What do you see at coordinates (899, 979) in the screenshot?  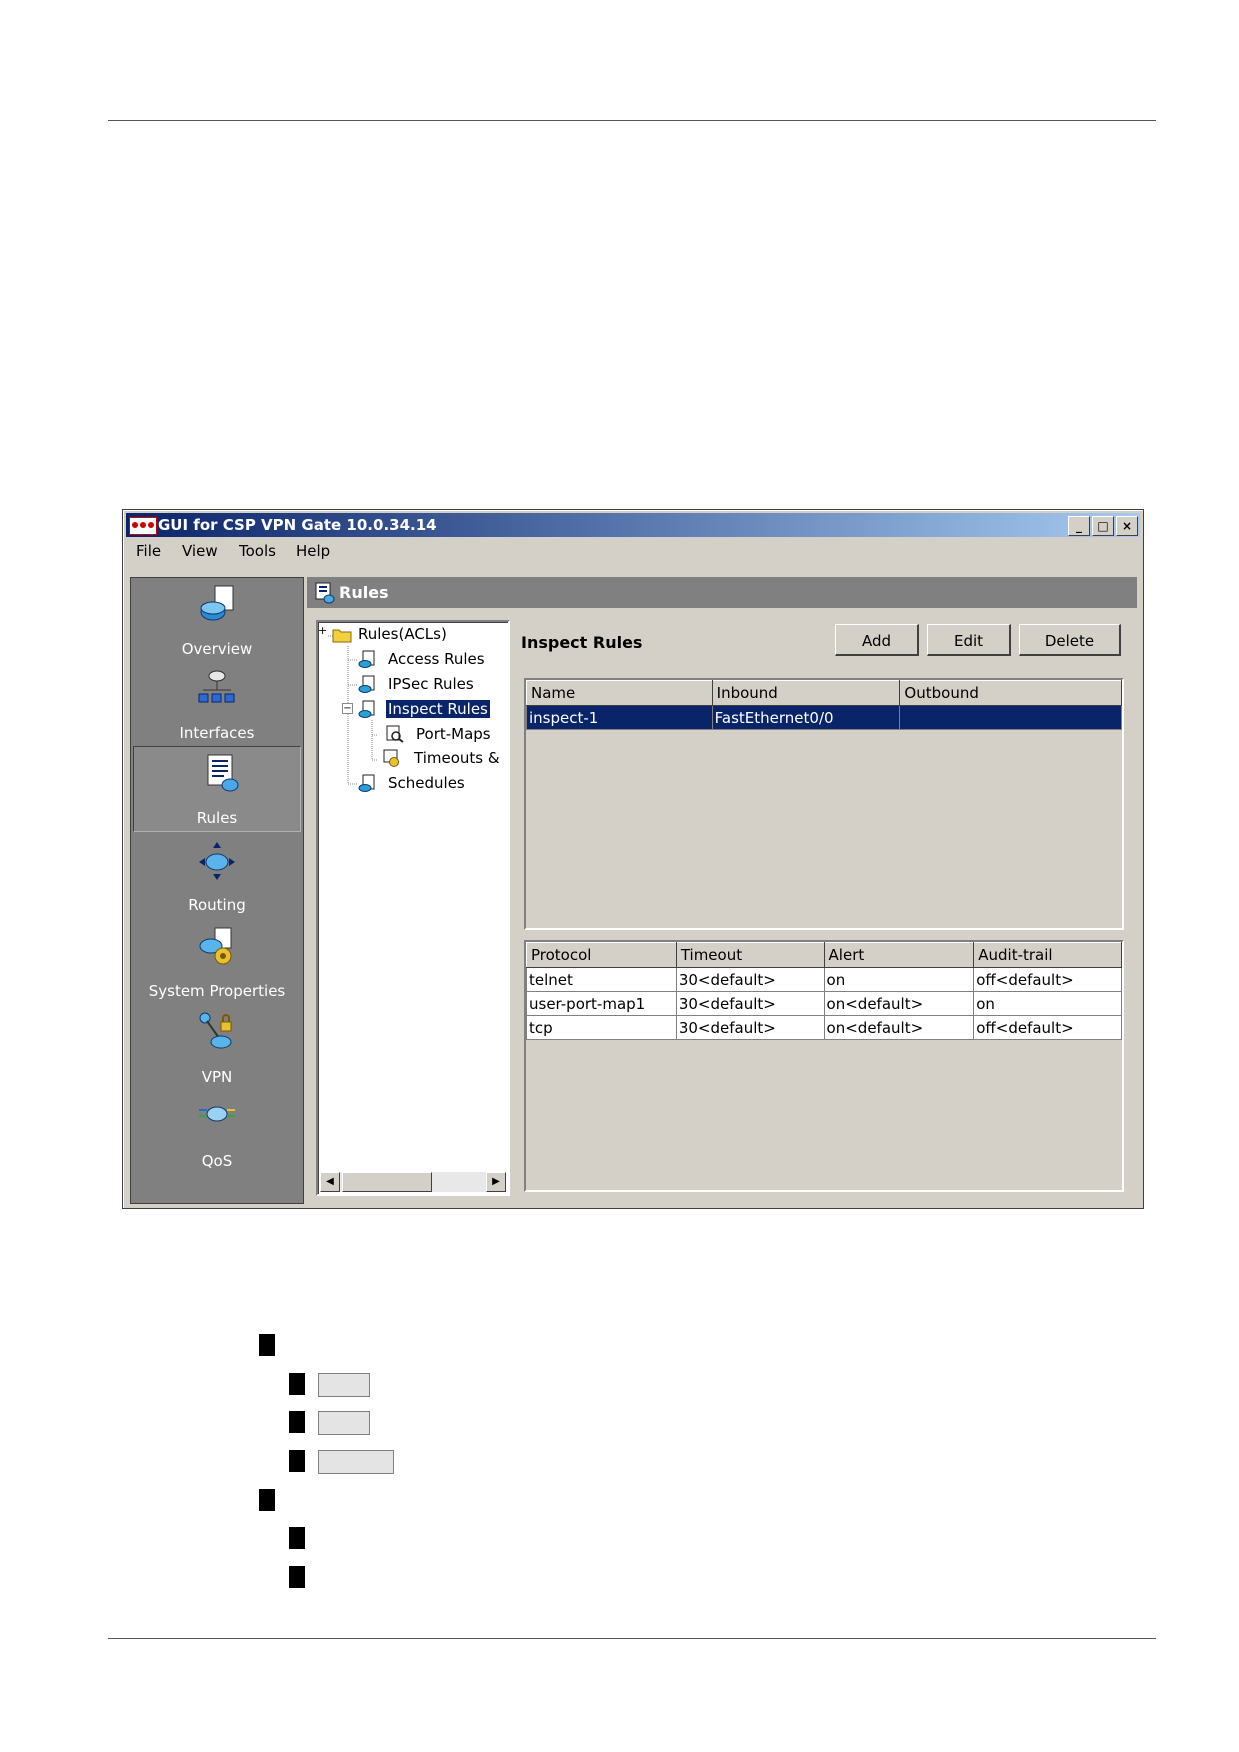 I see `cell-alert: on` at bounding box center [899, 979].